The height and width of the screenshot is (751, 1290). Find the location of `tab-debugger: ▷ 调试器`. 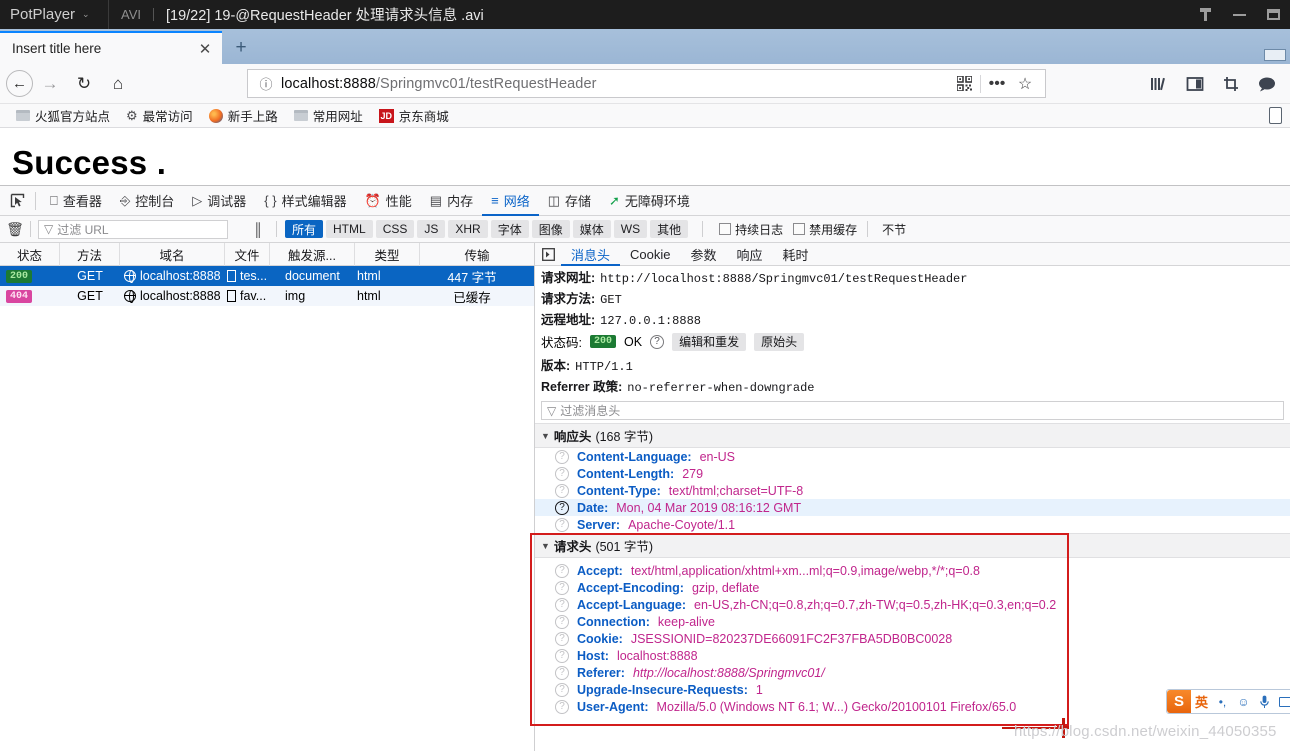

tab-debugger: ▷ 调试器 is located at coordinates (219, 201).